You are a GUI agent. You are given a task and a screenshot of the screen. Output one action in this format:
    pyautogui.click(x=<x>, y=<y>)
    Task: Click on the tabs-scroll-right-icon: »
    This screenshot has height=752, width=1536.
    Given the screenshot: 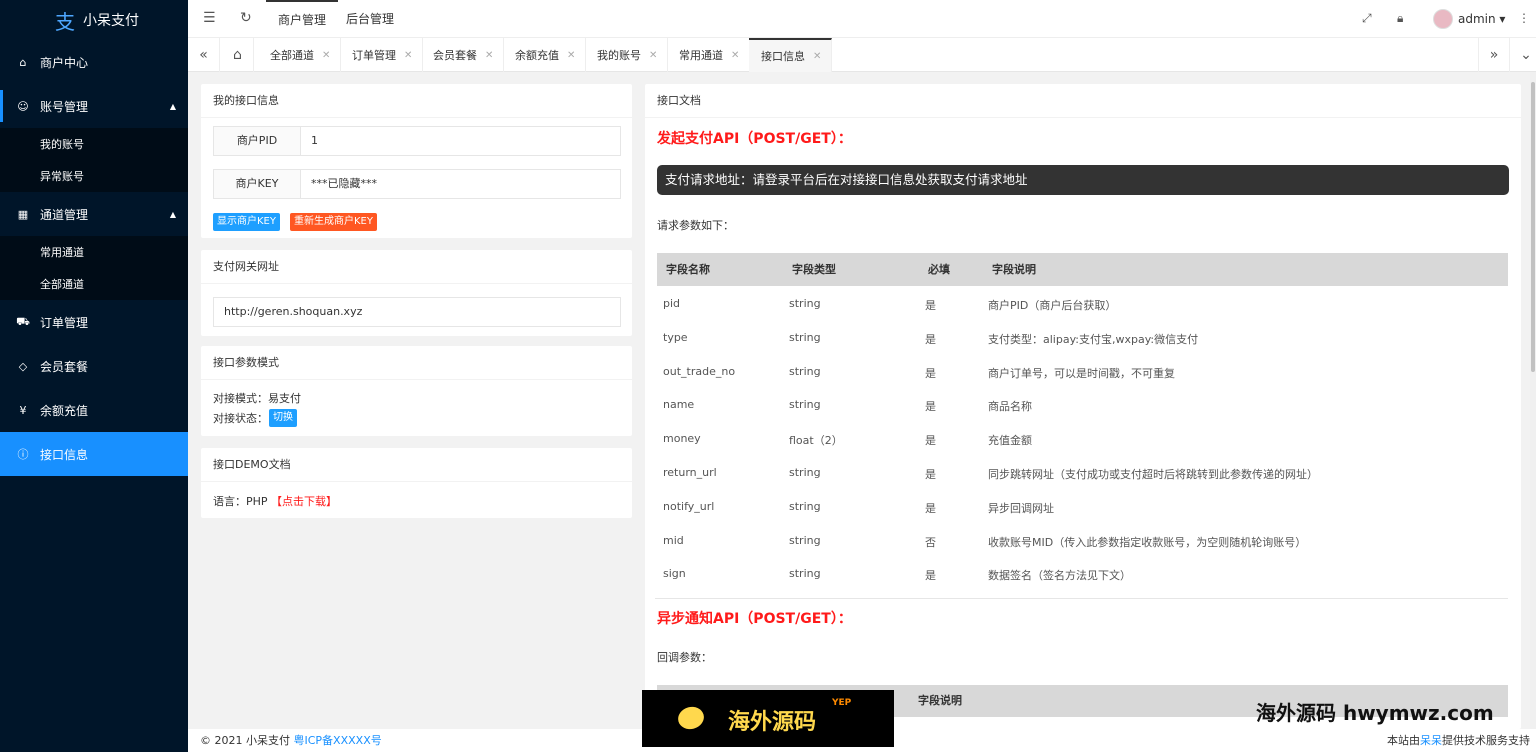 What is the action you would take?
    pyautogui.click(x=1494, y=55)
    